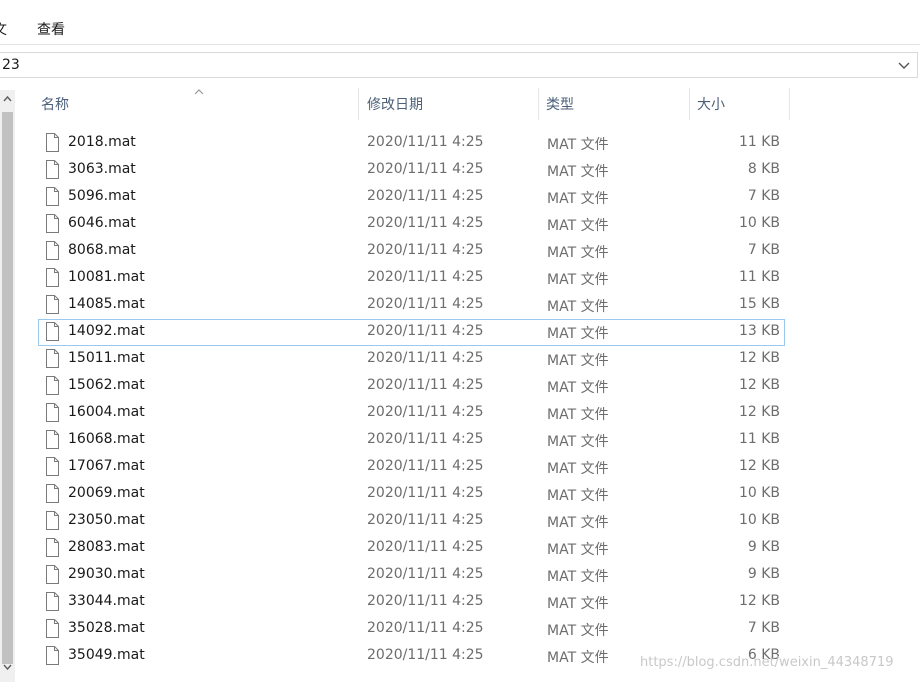 The image size is (920, 682). What do you see at coordinates (102, 250) in the screenshot?
I see `file-name: 8068.mat` at bounding box center [102, 250].